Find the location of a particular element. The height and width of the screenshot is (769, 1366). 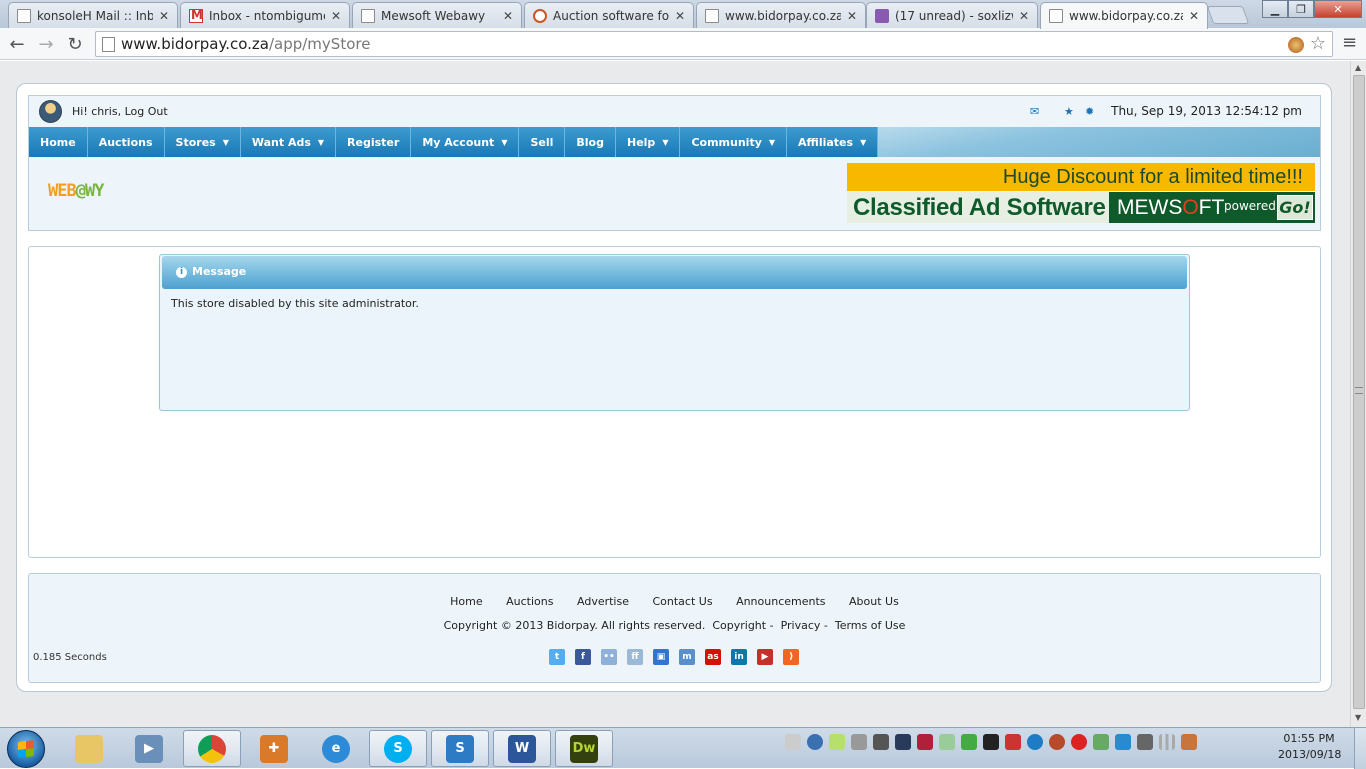

nav-stores: Stores ▼ is located at coordinates (203, 142).